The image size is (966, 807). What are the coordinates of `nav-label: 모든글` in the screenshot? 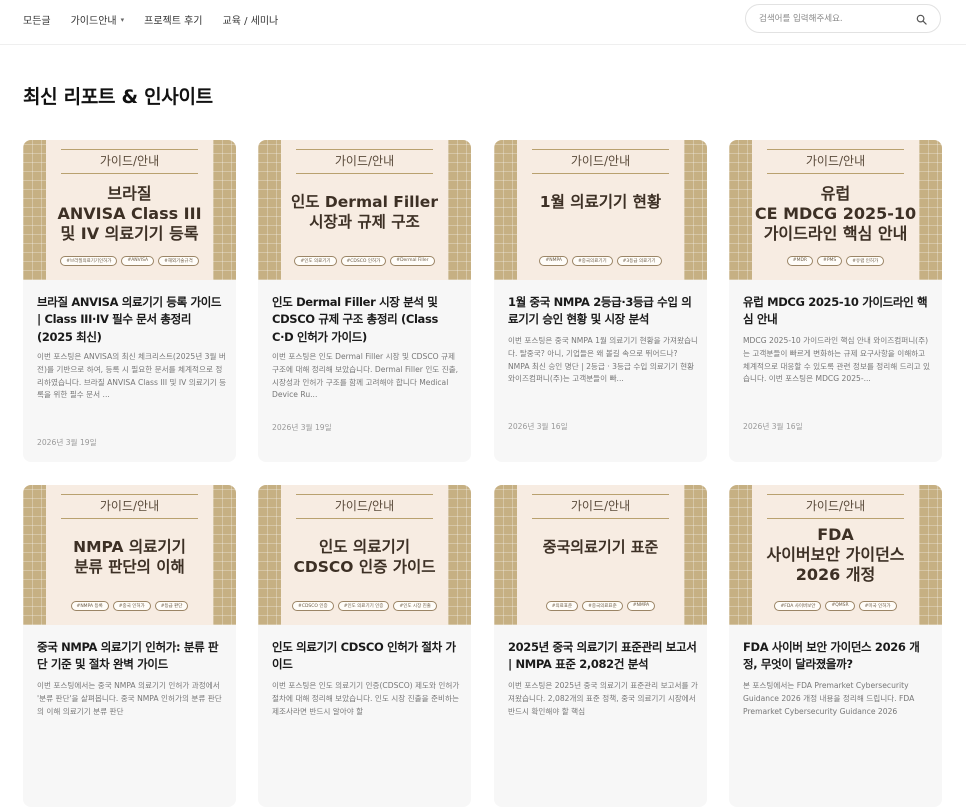 It's located at (37, 21).